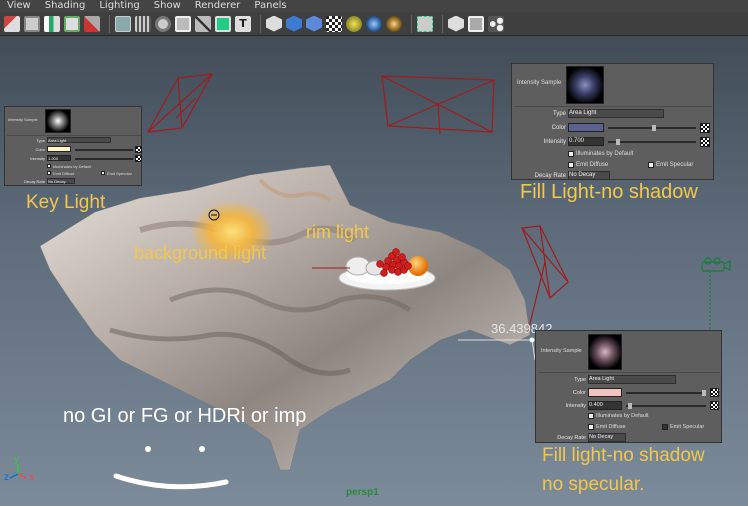  Describe the element at coordinates (32, 23) in the screenshot. I see `camera-attributes-icon` at that location.